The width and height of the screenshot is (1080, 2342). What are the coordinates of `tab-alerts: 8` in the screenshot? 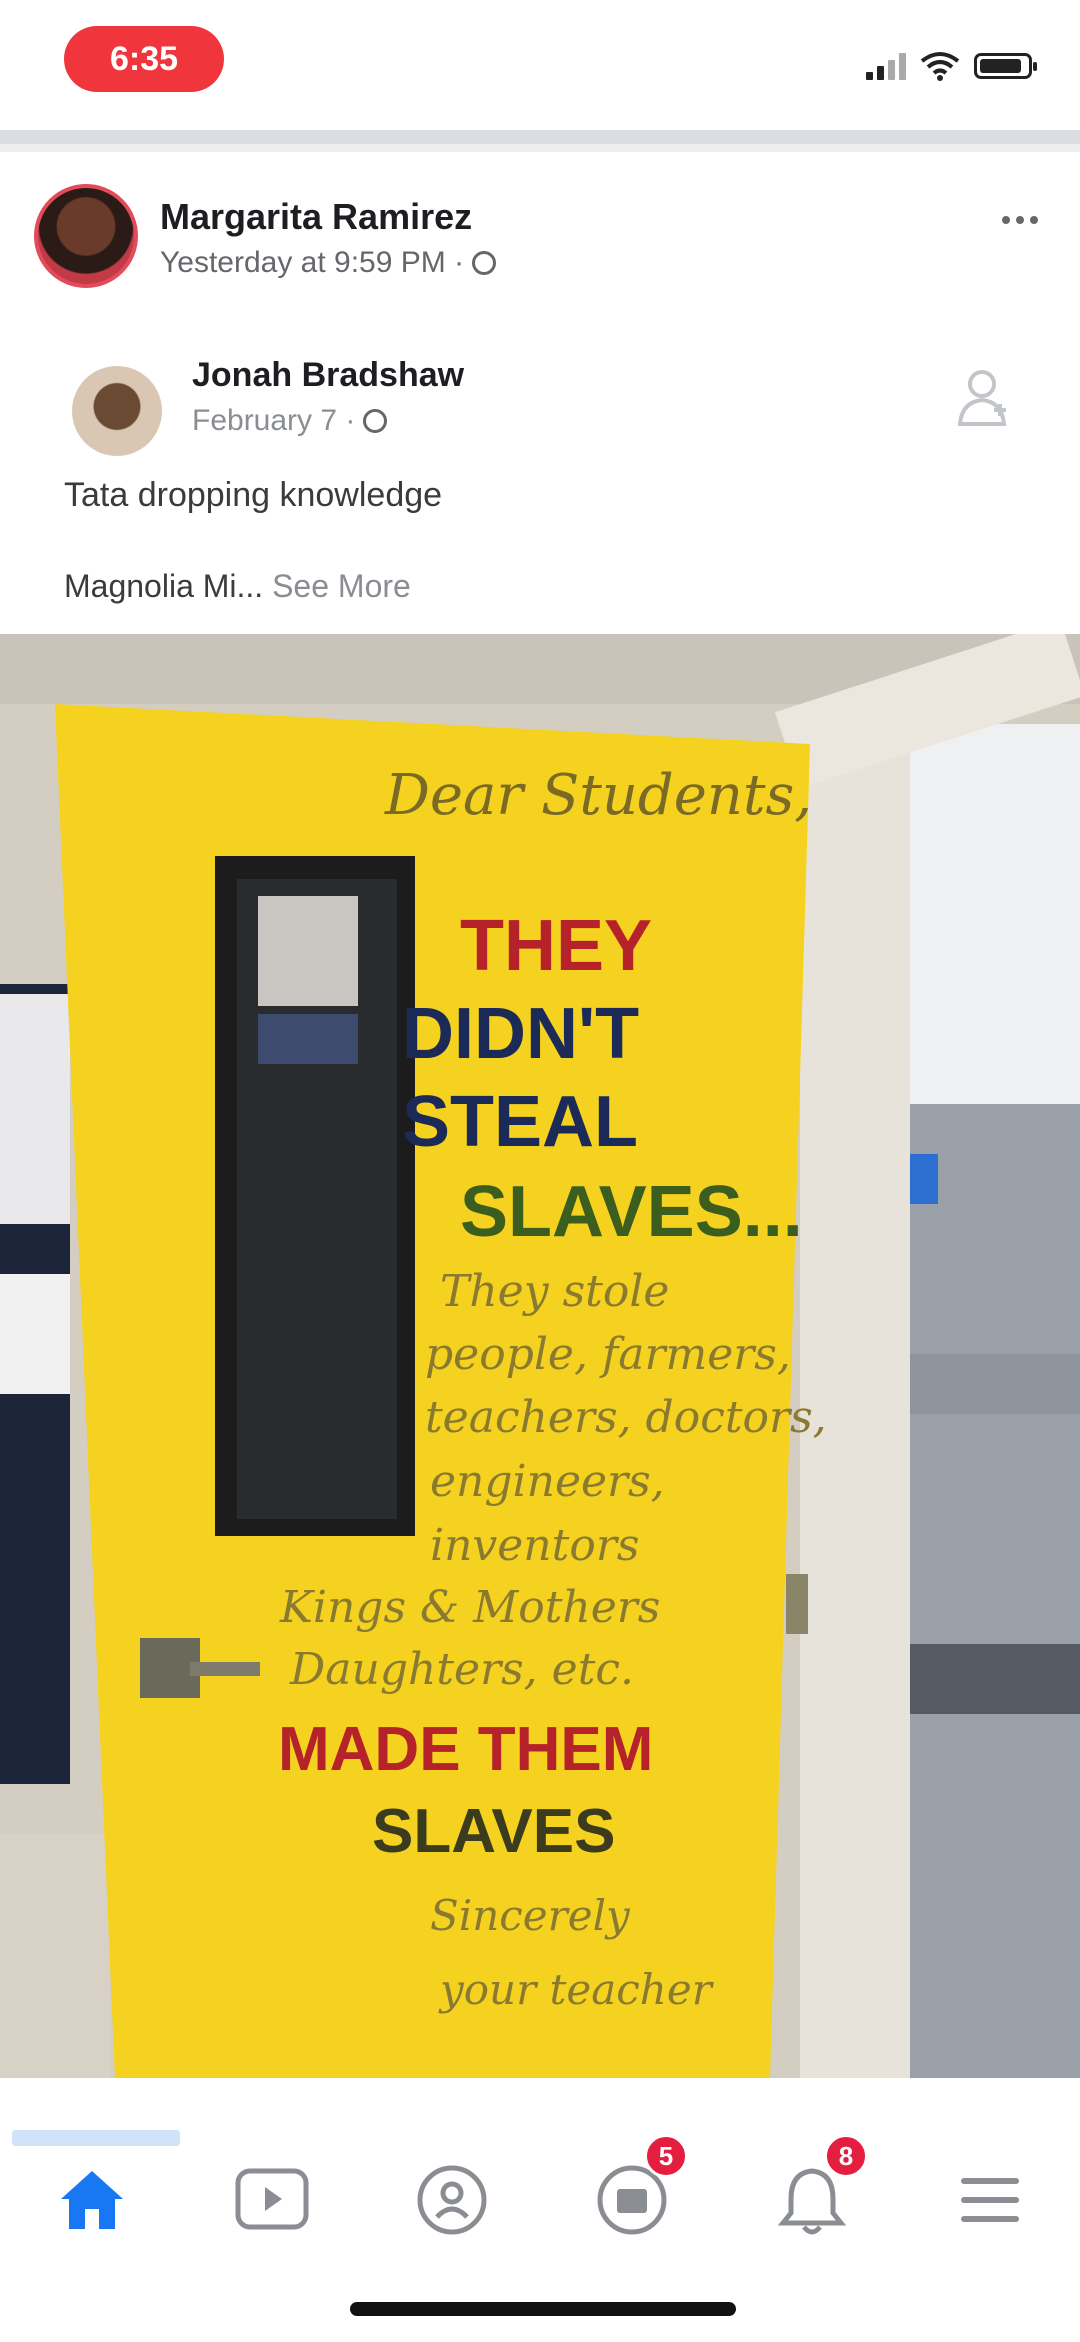 It's located at (815, 2192).